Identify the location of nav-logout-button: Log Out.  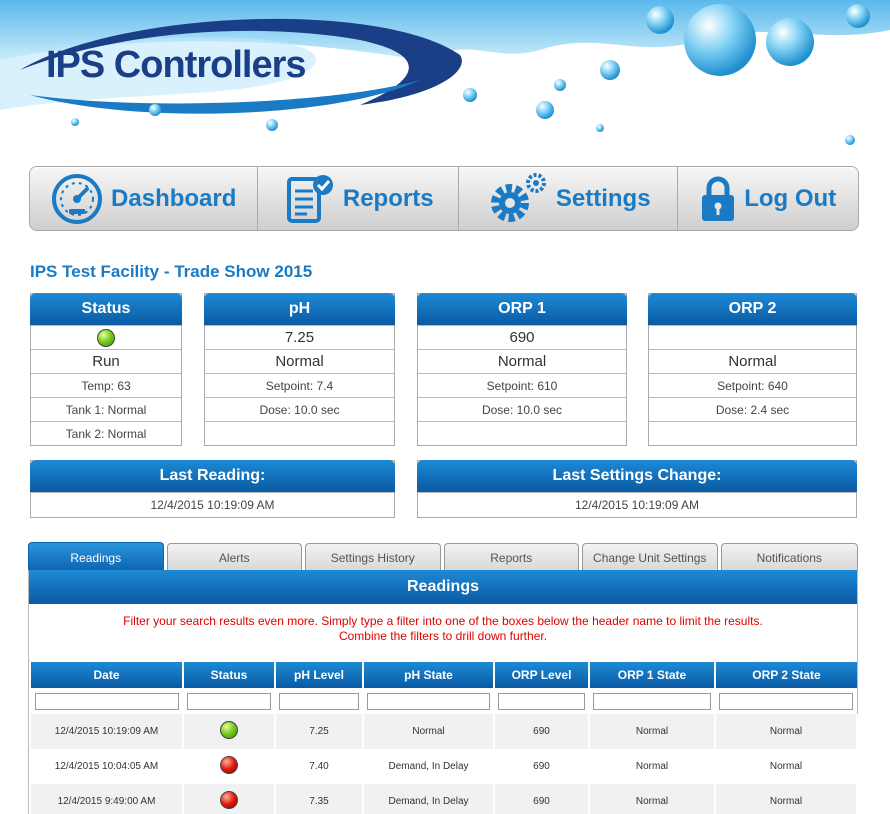
(768, 198).